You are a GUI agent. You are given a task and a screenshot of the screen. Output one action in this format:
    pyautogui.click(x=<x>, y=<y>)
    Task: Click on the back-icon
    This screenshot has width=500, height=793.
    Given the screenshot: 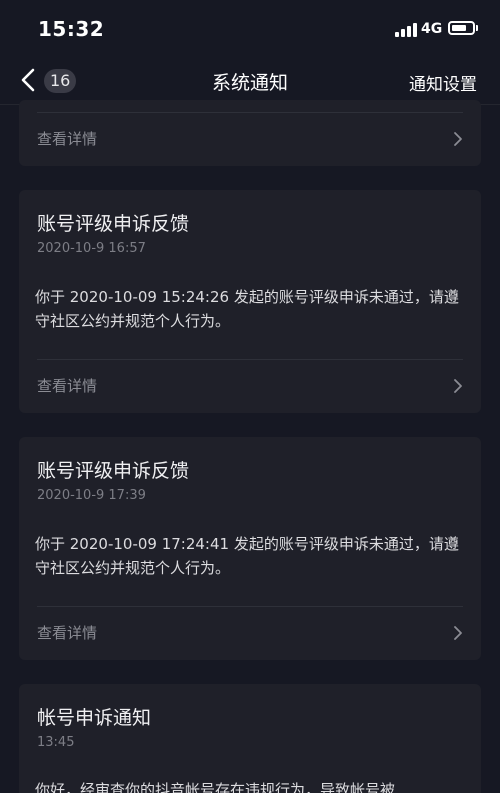 What is the action you would take?
    pyautogui.click(x=29, y=80)
    